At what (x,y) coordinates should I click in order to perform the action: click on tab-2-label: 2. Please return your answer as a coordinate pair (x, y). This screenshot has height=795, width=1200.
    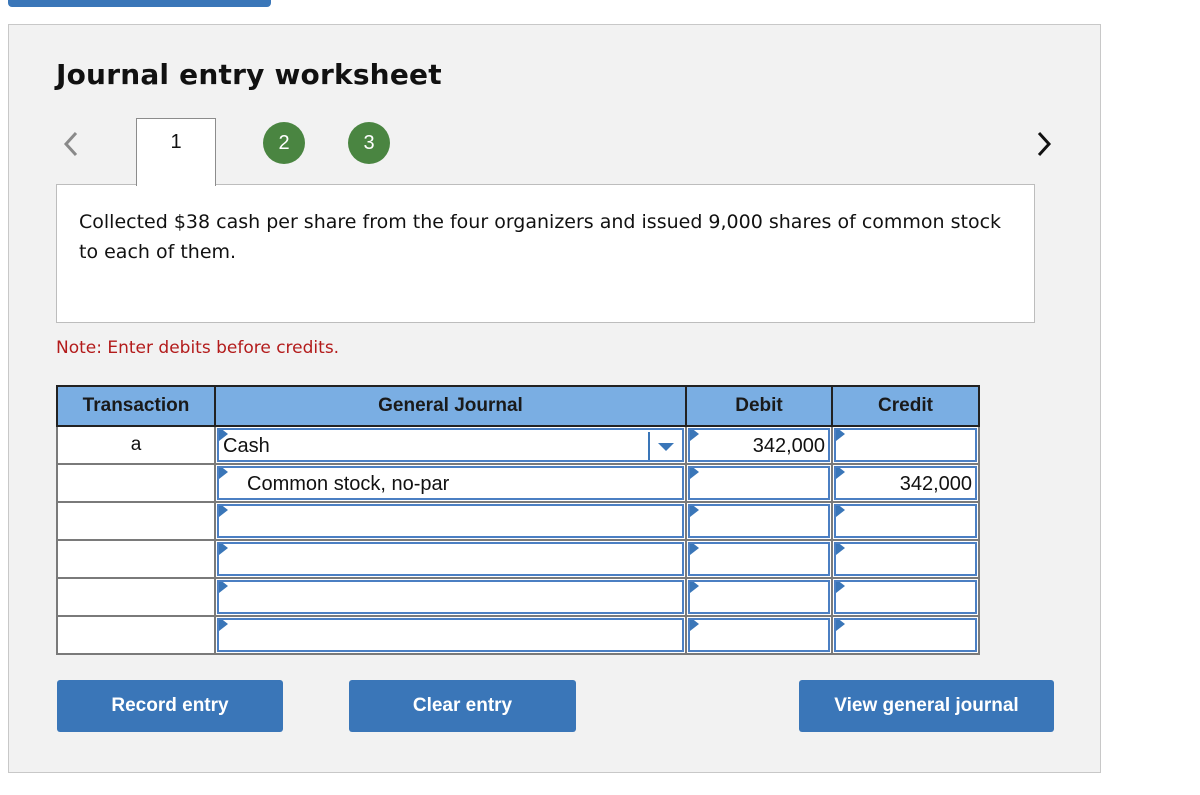
    Looking at the image, I should click on (284, 143).